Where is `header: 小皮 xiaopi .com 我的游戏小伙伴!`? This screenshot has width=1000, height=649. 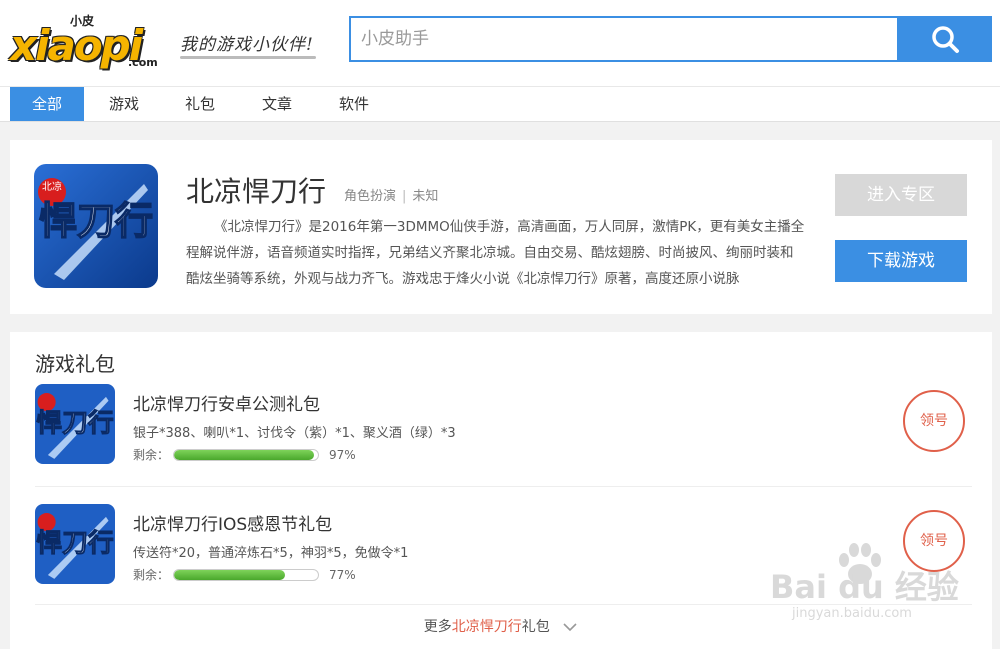 header: 小皮 xiaopi .com 我的游戏小伙伴! is located at coordinates (500, 43).